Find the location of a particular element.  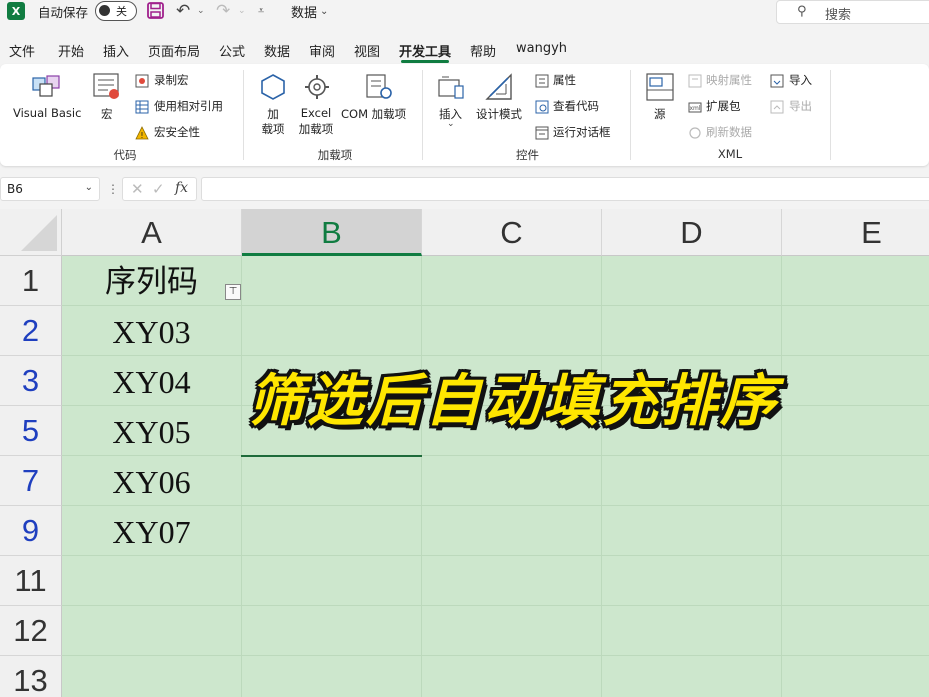

properties-button: 属性 is located at coordinates (564, 80).